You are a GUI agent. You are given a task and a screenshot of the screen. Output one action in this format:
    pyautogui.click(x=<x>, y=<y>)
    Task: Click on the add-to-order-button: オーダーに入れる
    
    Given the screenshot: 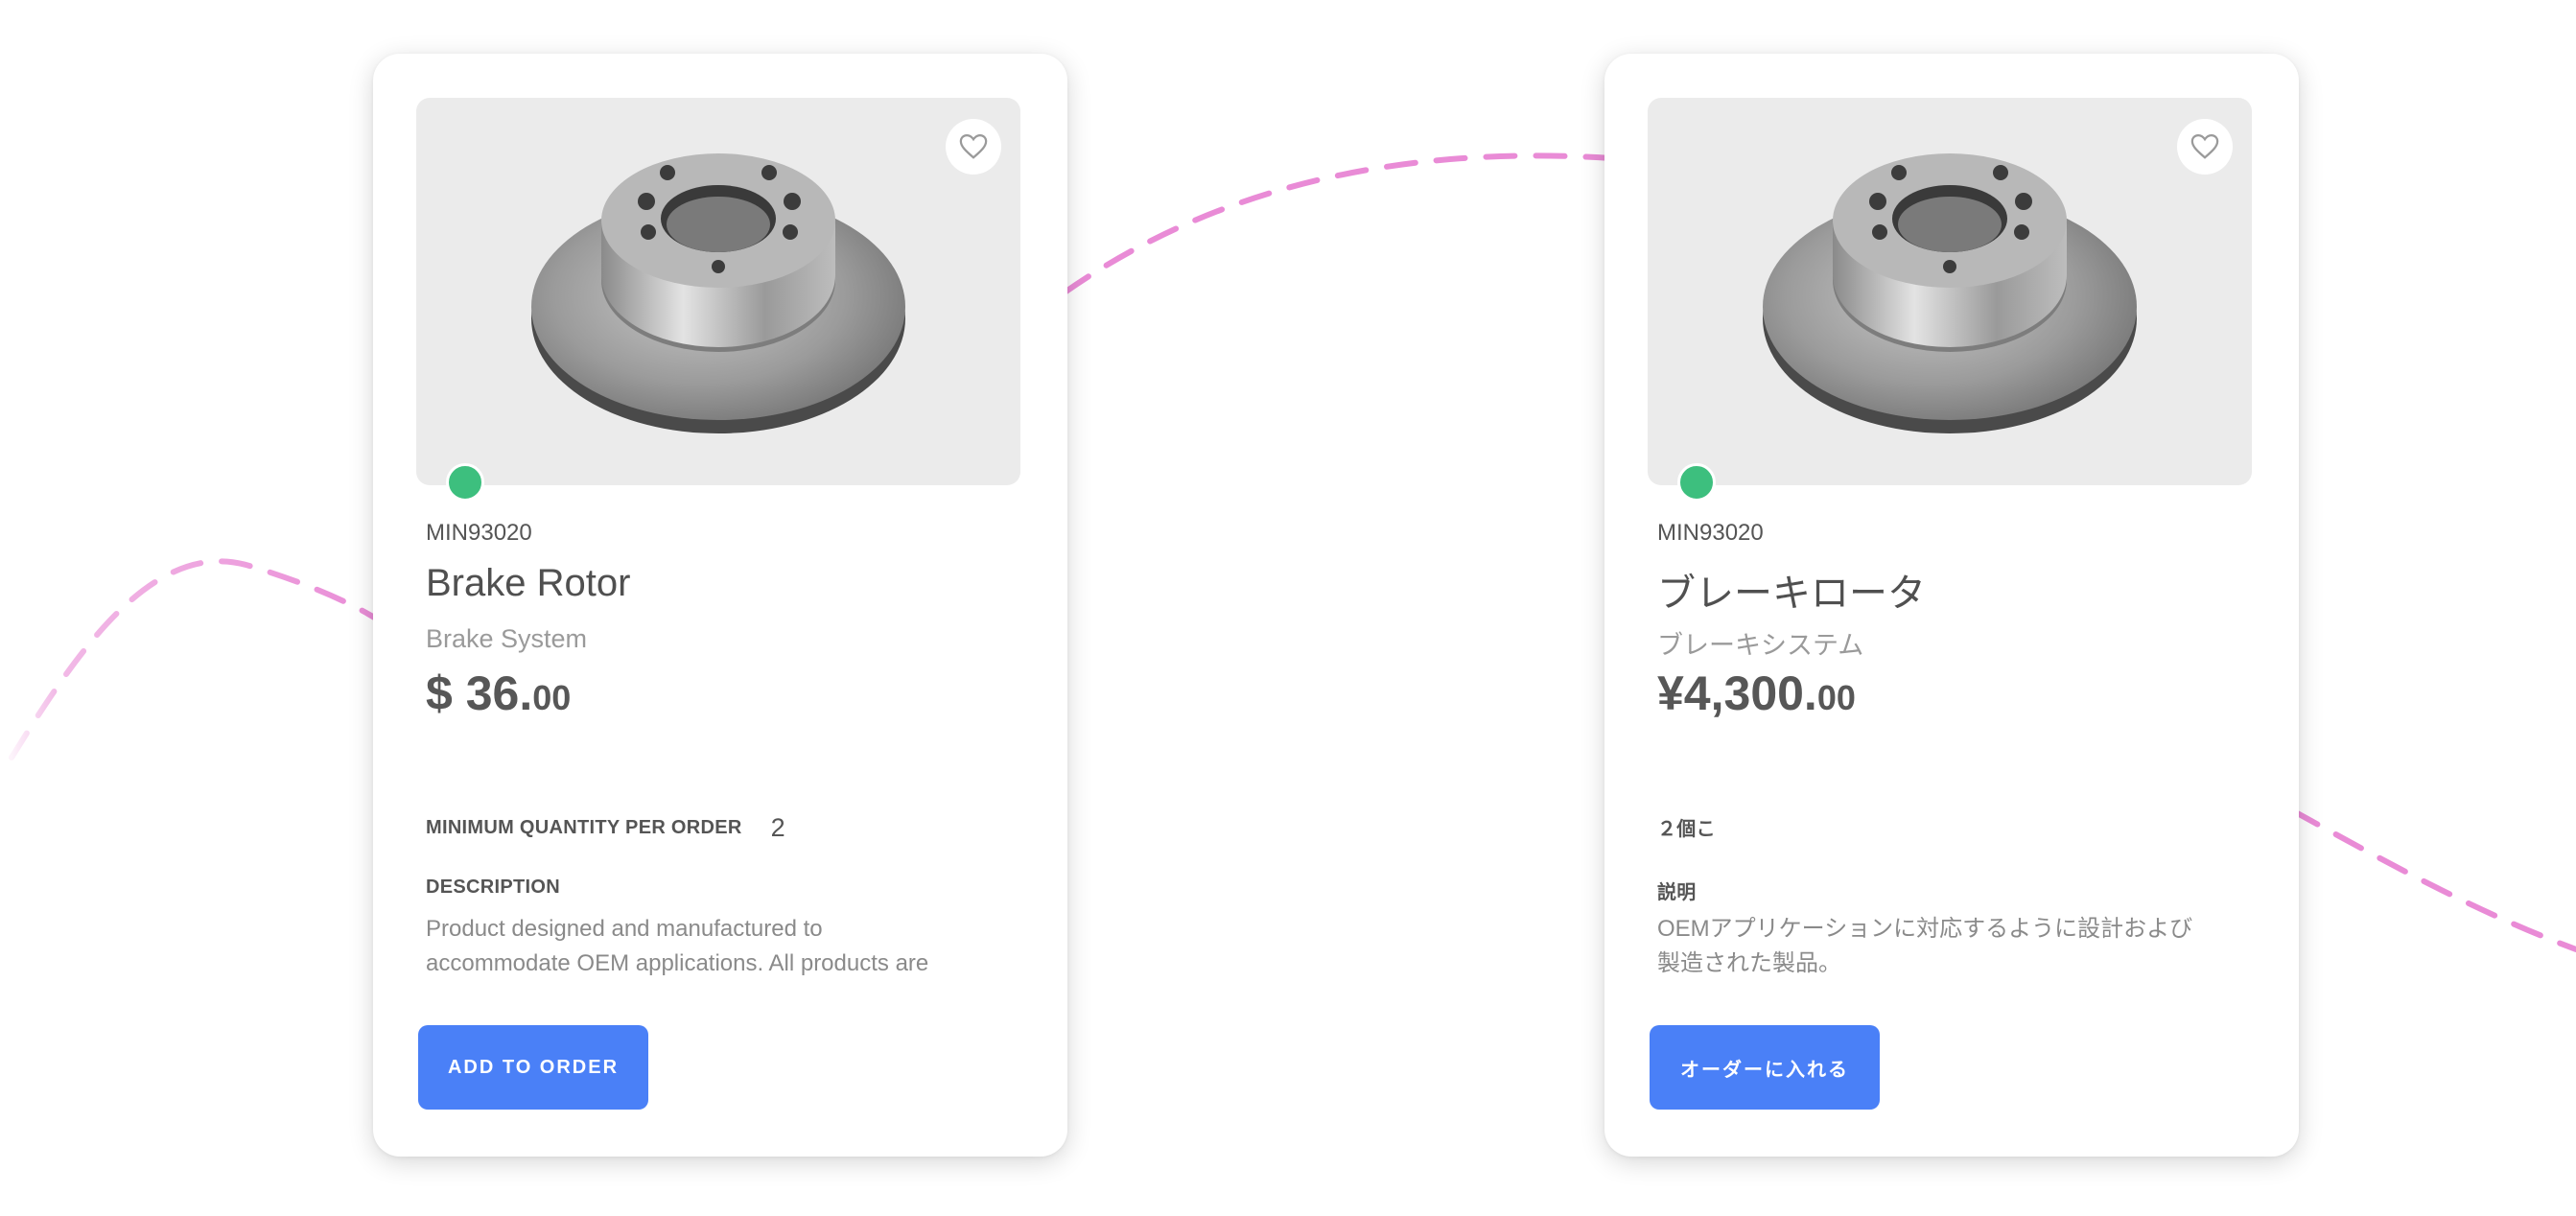 What is the action you would take?
    pyautogui.click(x=1765, y=1068)
    